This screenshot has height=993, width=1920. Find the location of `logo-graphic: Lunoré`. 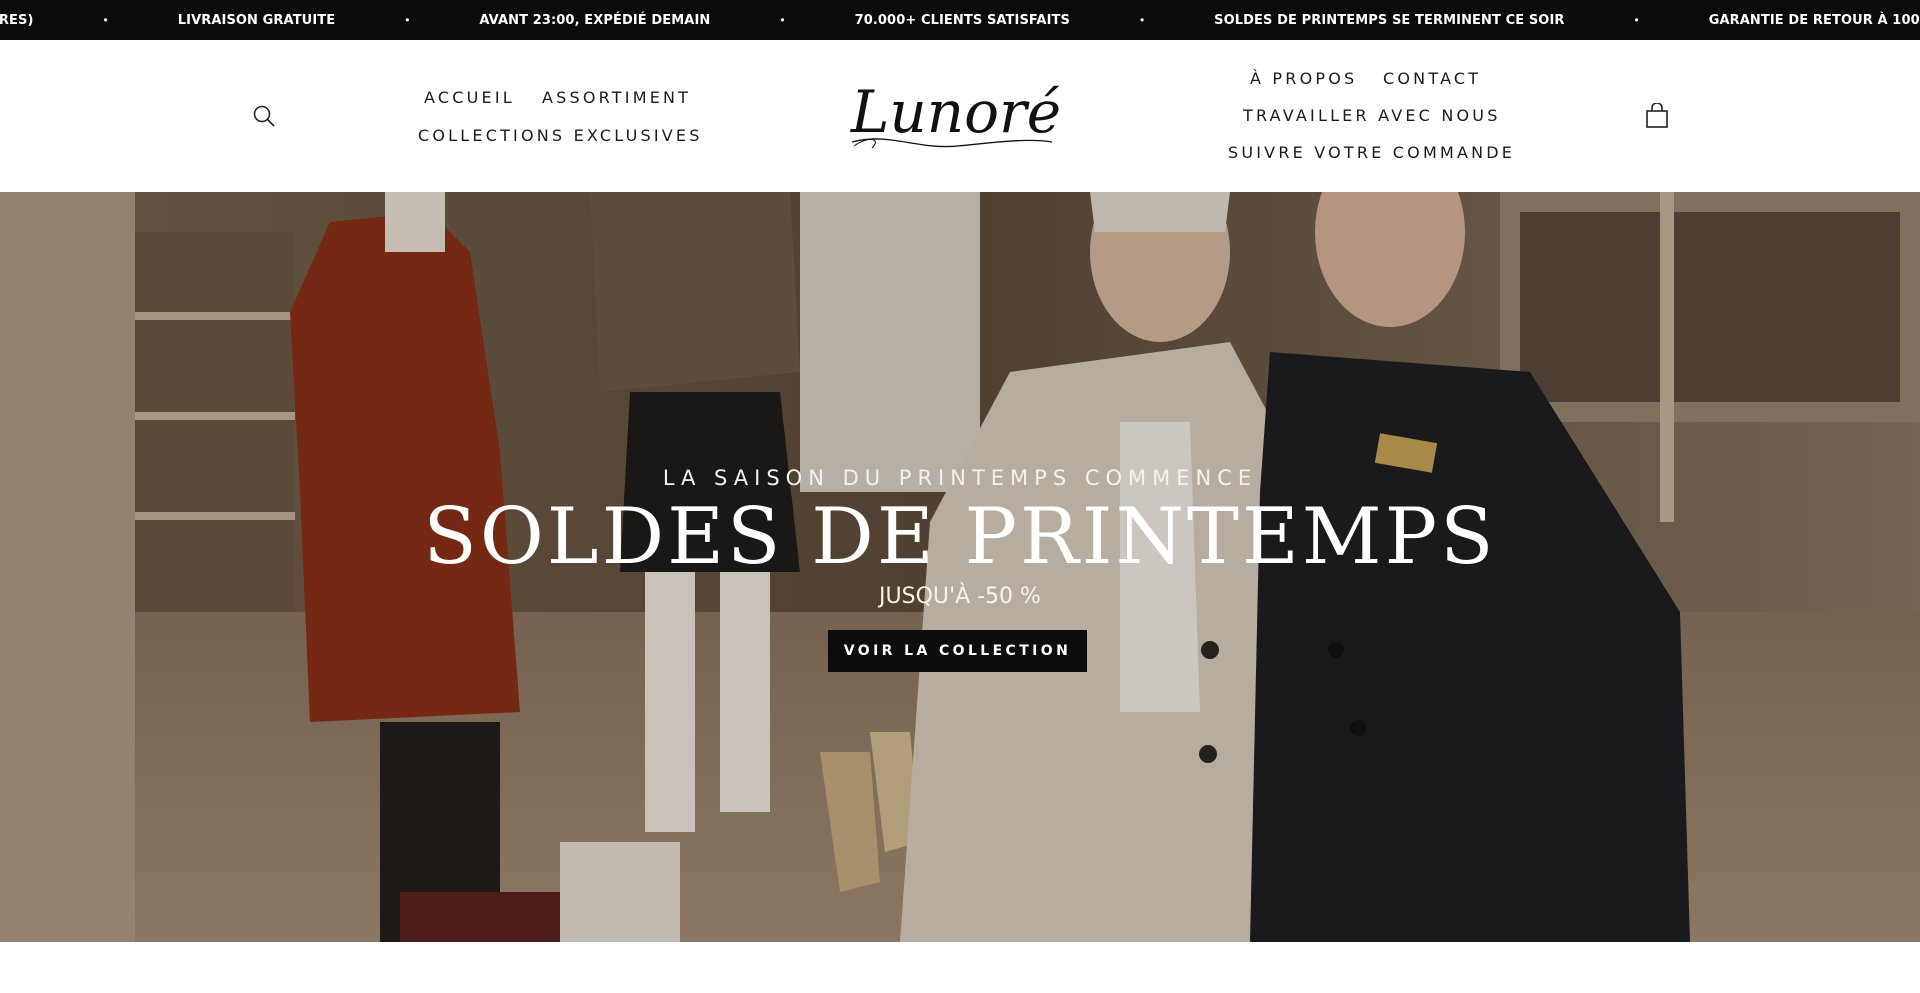

logo-graphic: Lunoré is located at coordinates (955, 113).